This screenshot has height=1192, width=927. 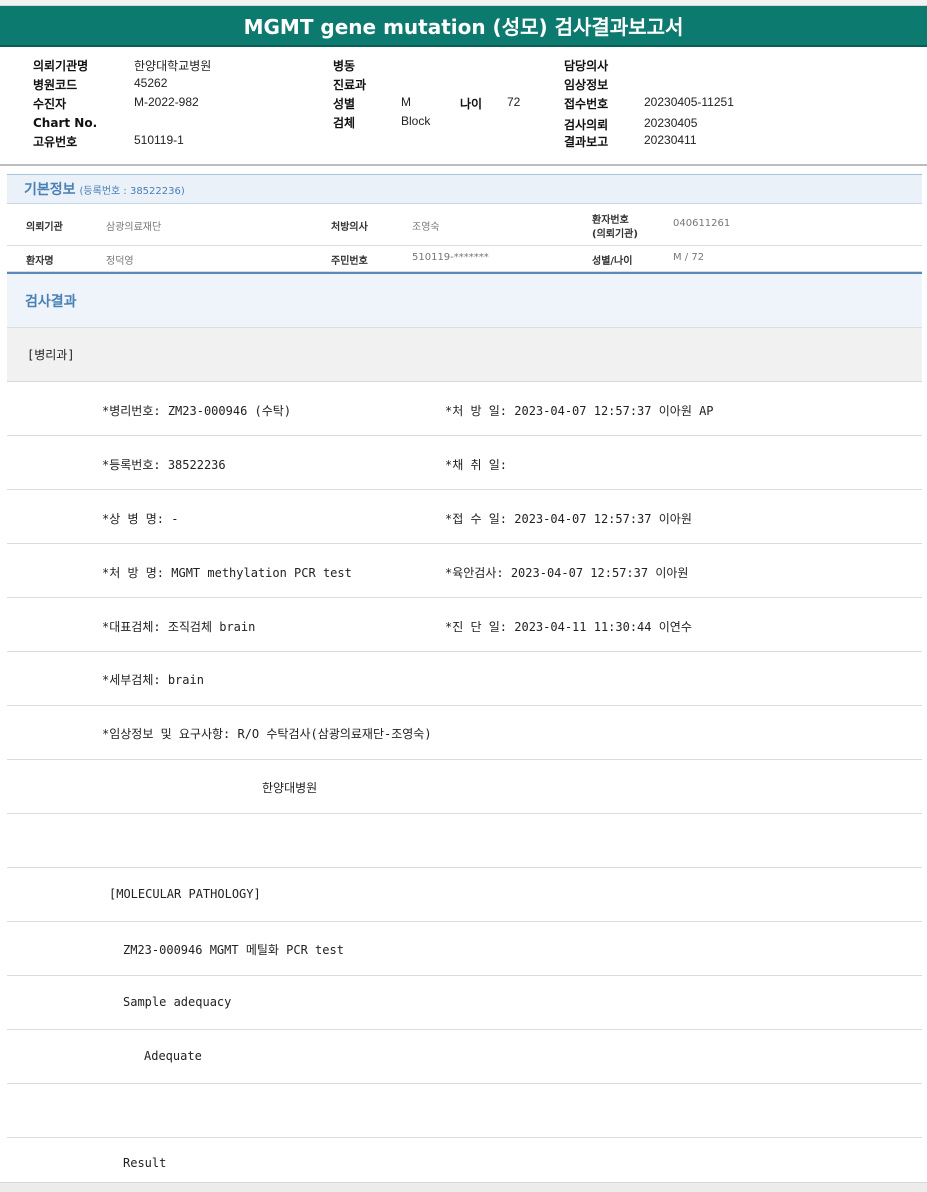 I want to click on sample-adequacy-value: Adequate, so click(x=173, y=1056).